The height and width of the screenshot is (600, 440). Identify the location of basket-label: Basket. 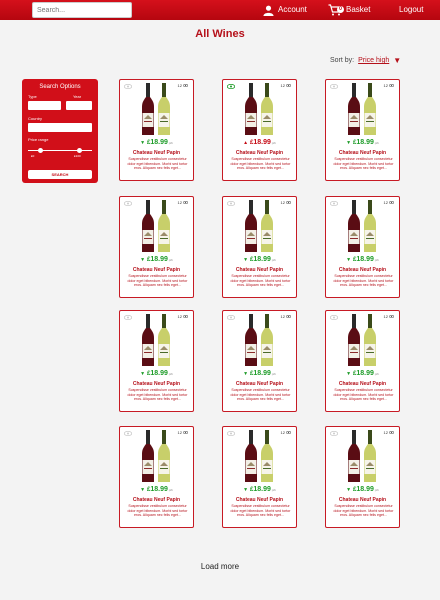
(358, 9).